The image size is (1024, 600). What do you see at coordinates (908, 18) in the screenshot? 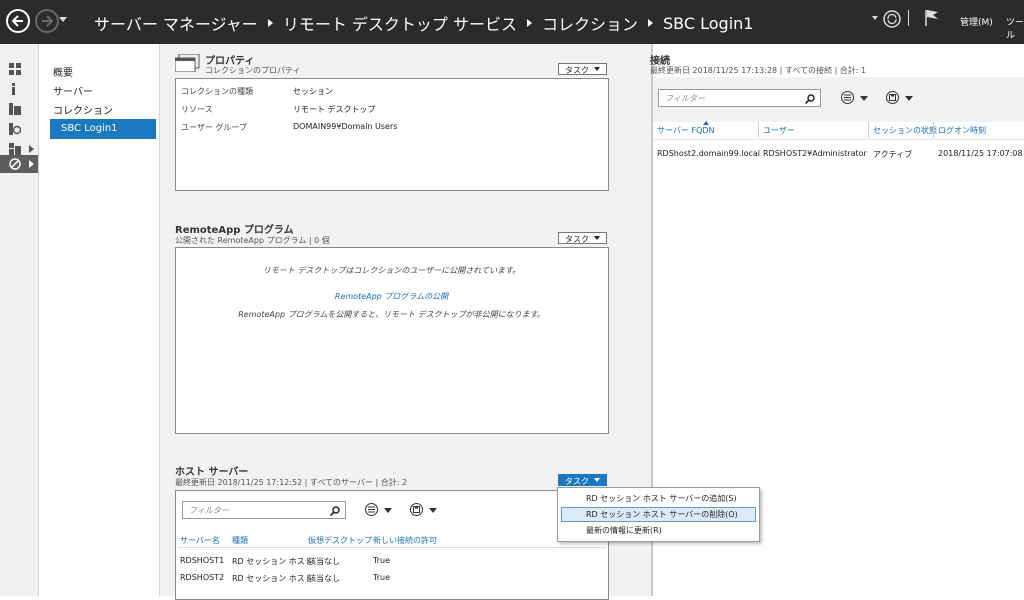
I see `toolbar-divider` at bounding box center [908, 18].